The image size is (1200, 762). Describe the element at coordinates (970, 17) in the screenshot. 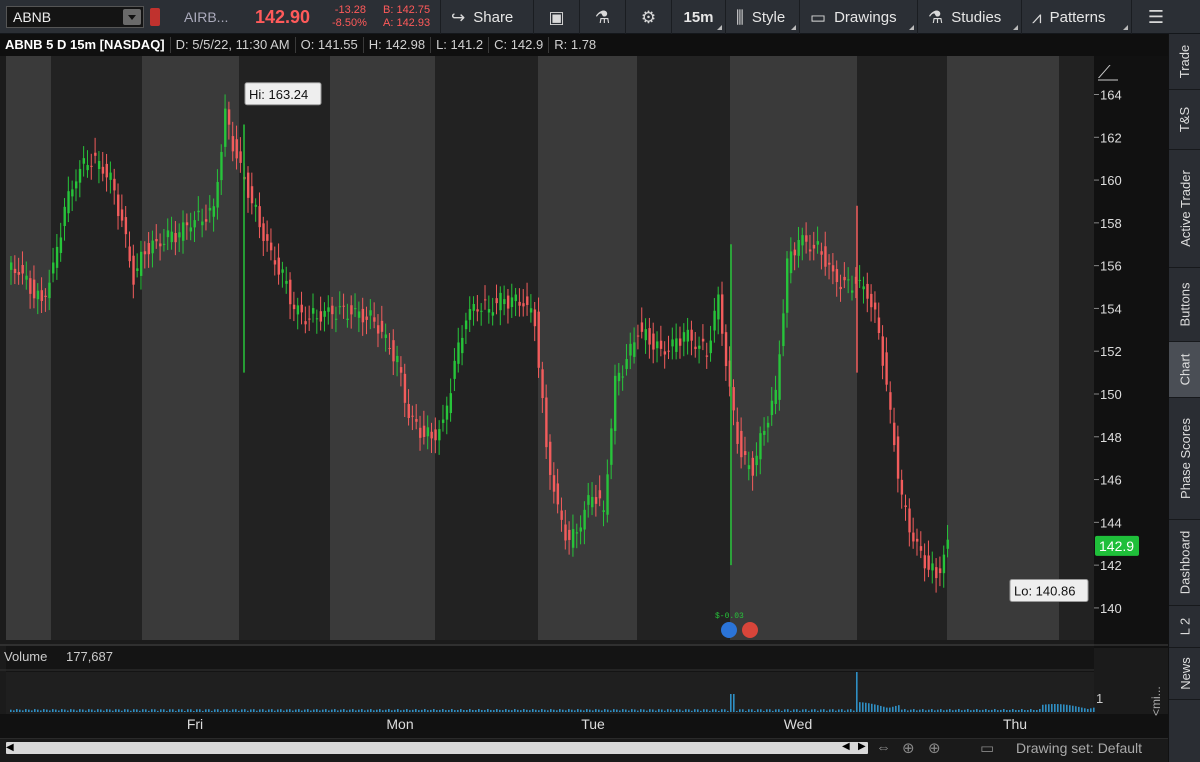

I see `studies-button: ⚗ Studies` at that location.